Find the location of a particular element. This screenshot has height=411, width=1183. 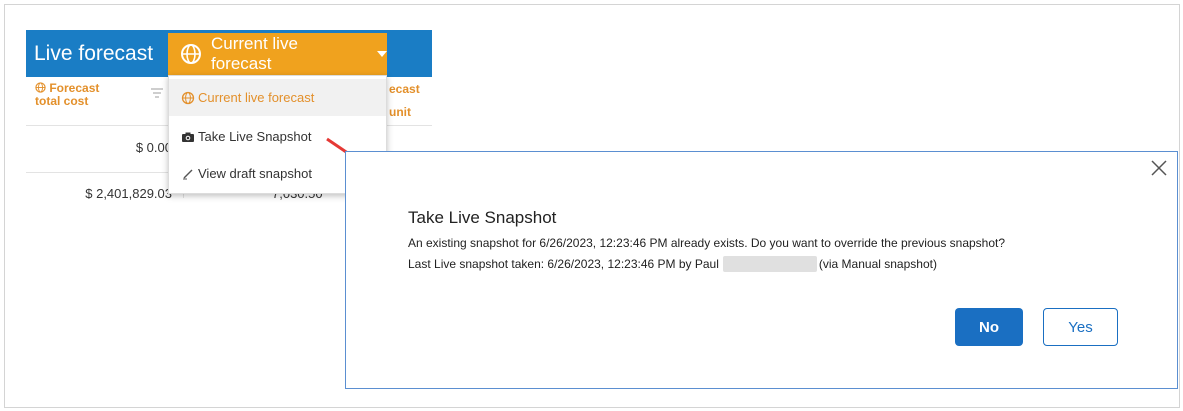

yes-button: Yes is located at coordinates (1080, 327).